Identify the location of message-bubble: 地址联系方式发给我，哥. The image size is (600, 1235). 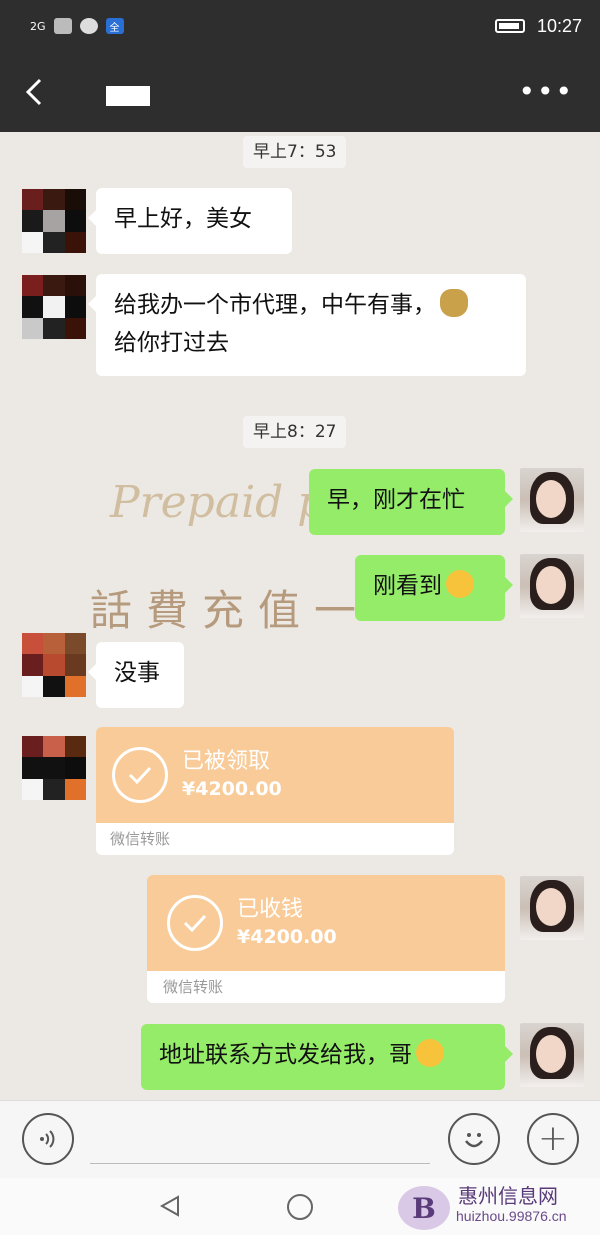
(327, 1057).